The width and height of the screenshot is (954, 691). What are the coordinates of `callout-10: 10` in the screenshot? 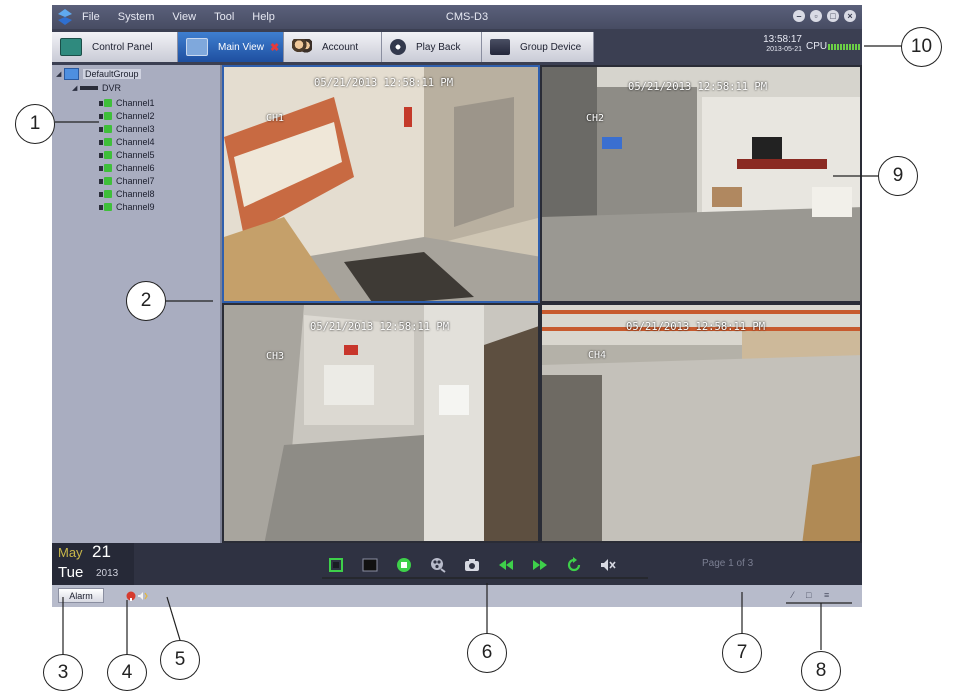 It's located at (921, 47).